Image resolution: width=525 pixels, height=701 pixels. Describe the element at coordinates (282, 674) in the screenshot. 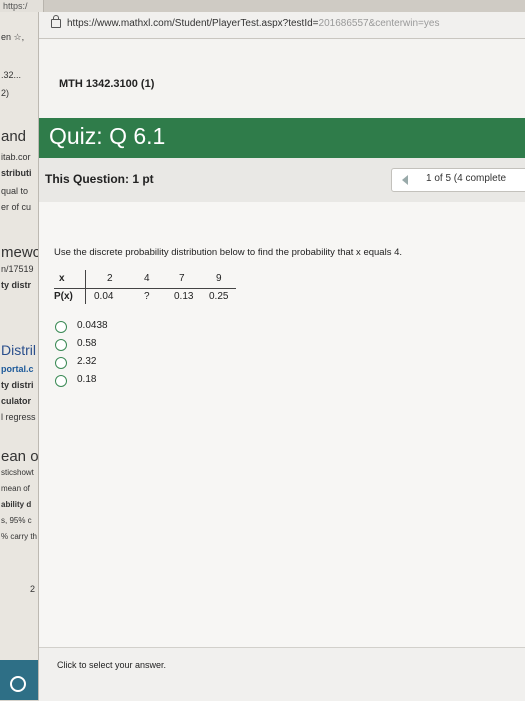

I see `answer-footer: Click to select your answer.` at that location.